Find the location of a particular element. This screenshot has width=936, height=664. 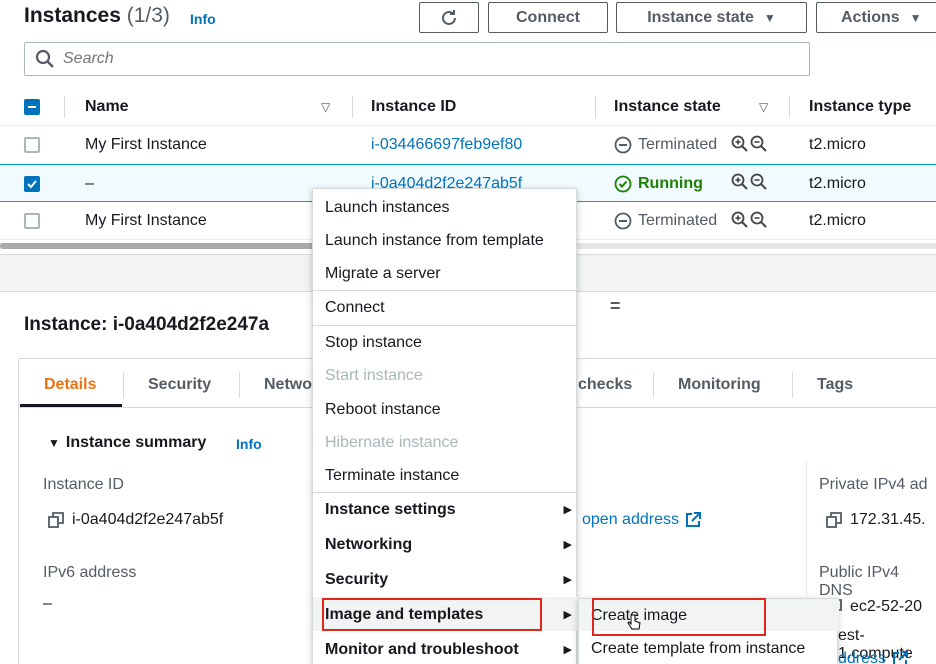

page-title: Instances (1/3) is located at coordinates (97, 16).